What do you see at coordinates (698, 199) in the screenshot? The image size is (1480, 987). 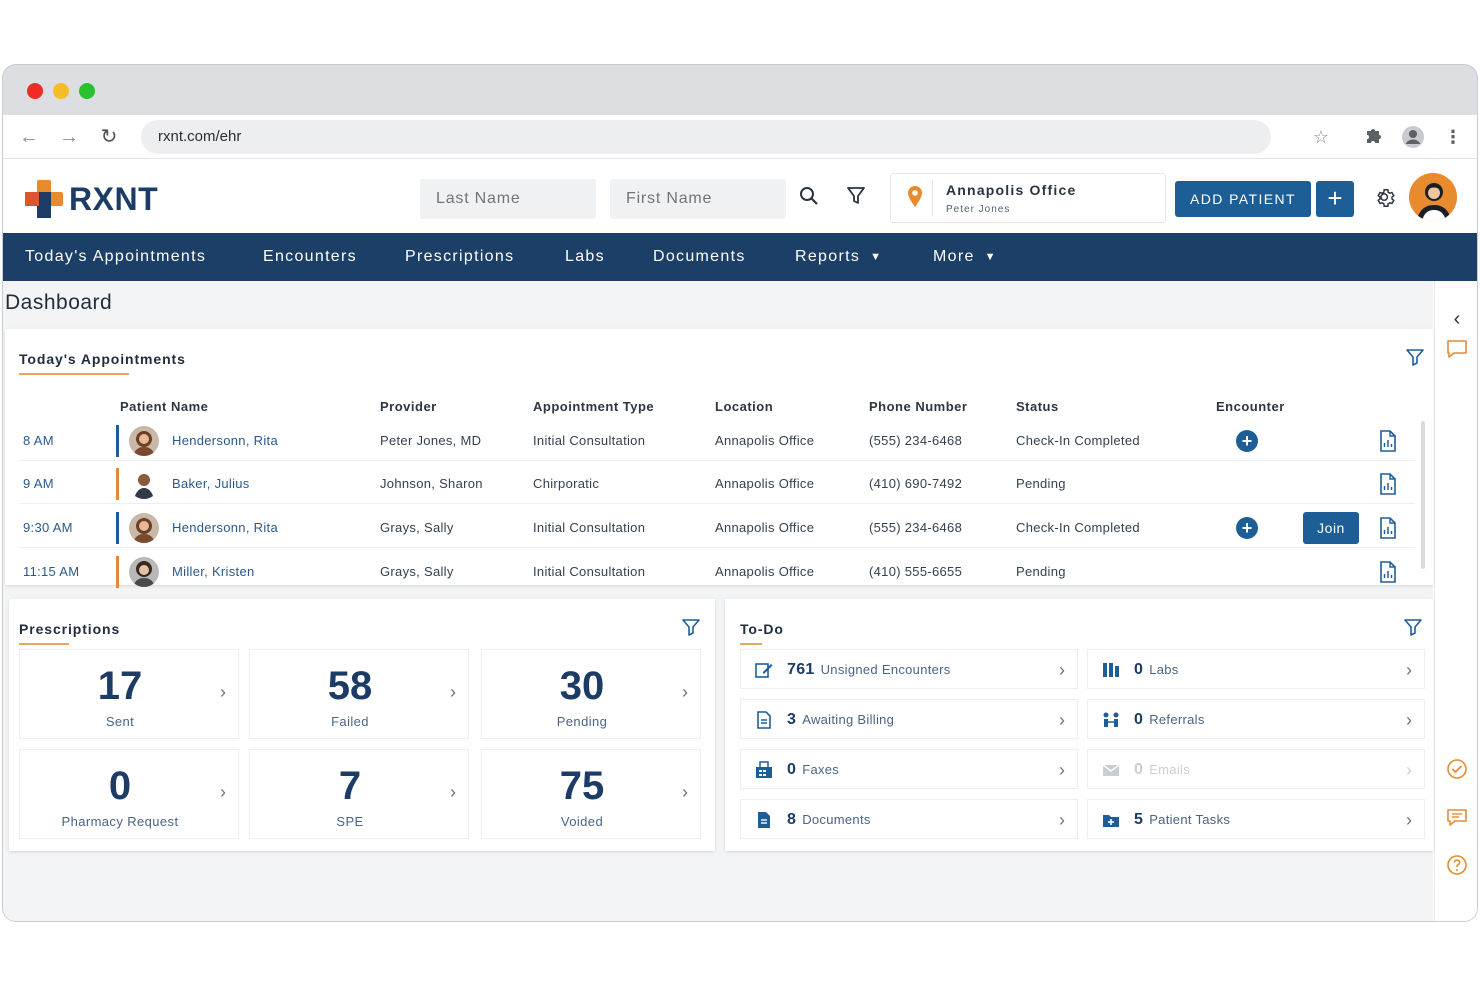 I see `first-name-input` at bounding box center [698, 199].